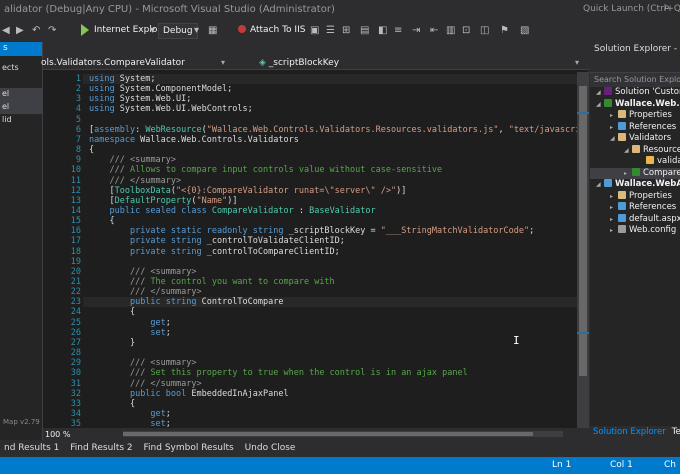 This screenshot has height=474, width=680. Describe the element at coordinates (178, 31) in the screenshot. I see `configuration-select: Debug` at that location.